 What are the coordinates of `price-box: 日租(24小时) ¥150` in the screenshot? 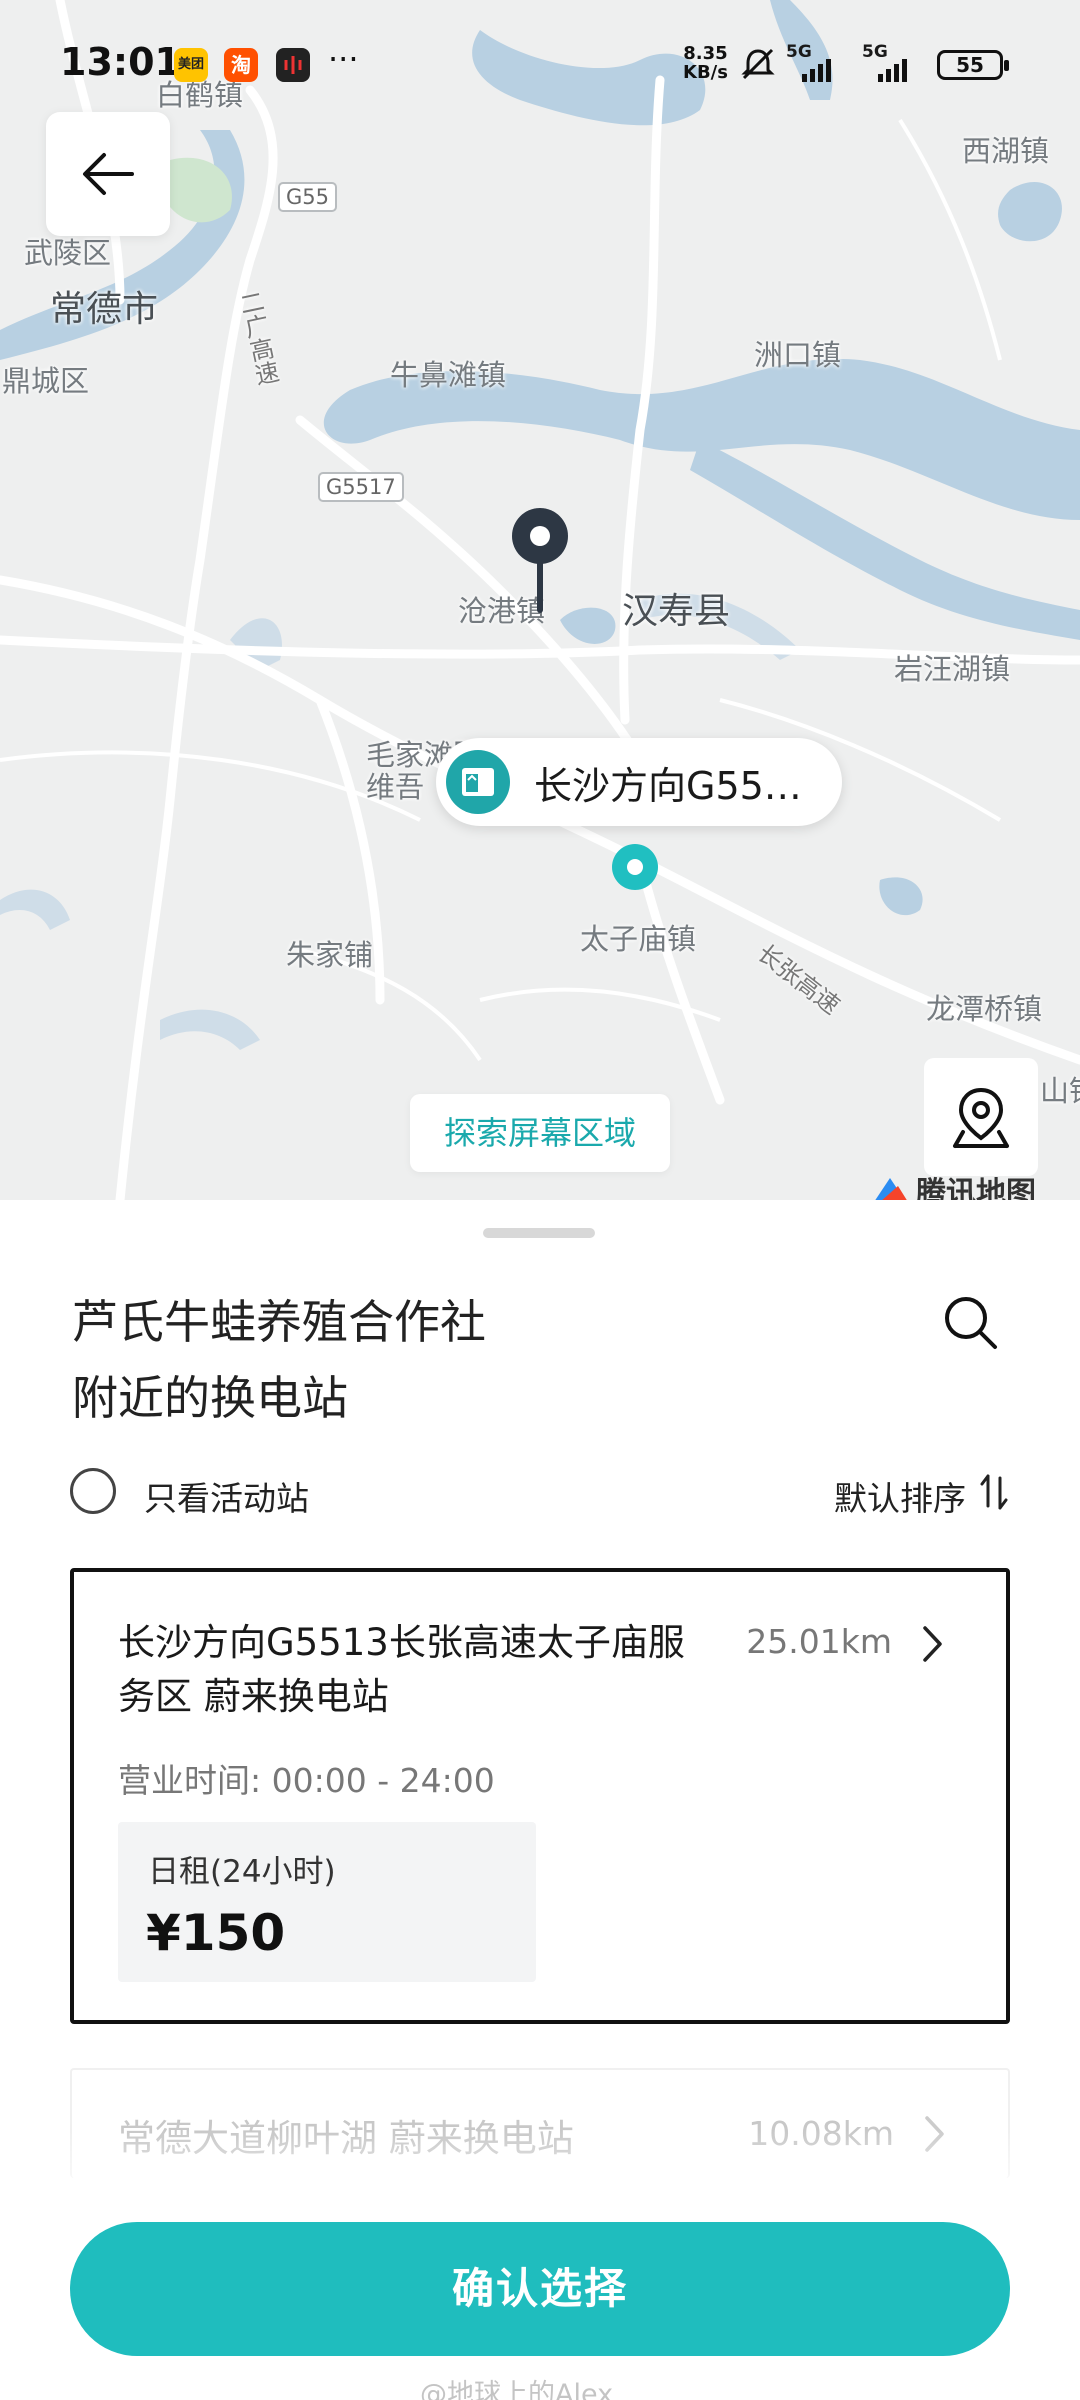 It's located at (327, 1902).